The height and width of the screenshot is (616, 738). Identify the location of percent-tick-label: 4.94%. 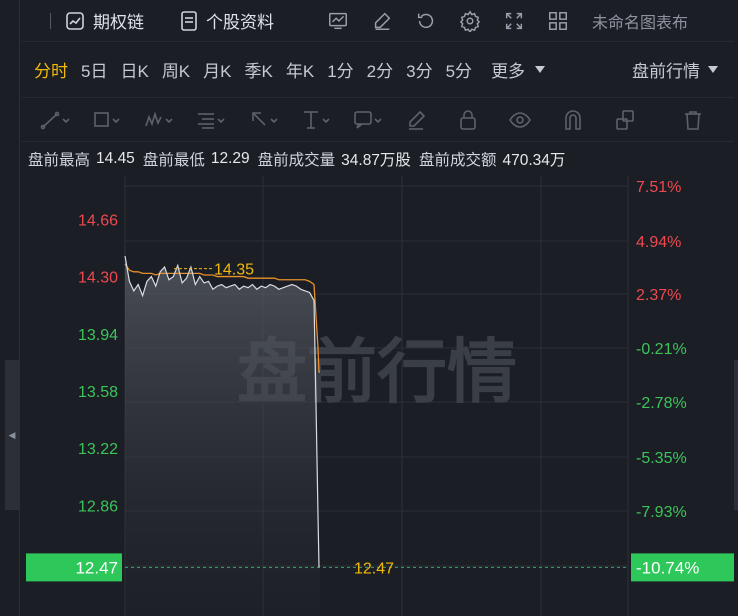
(658, 242).